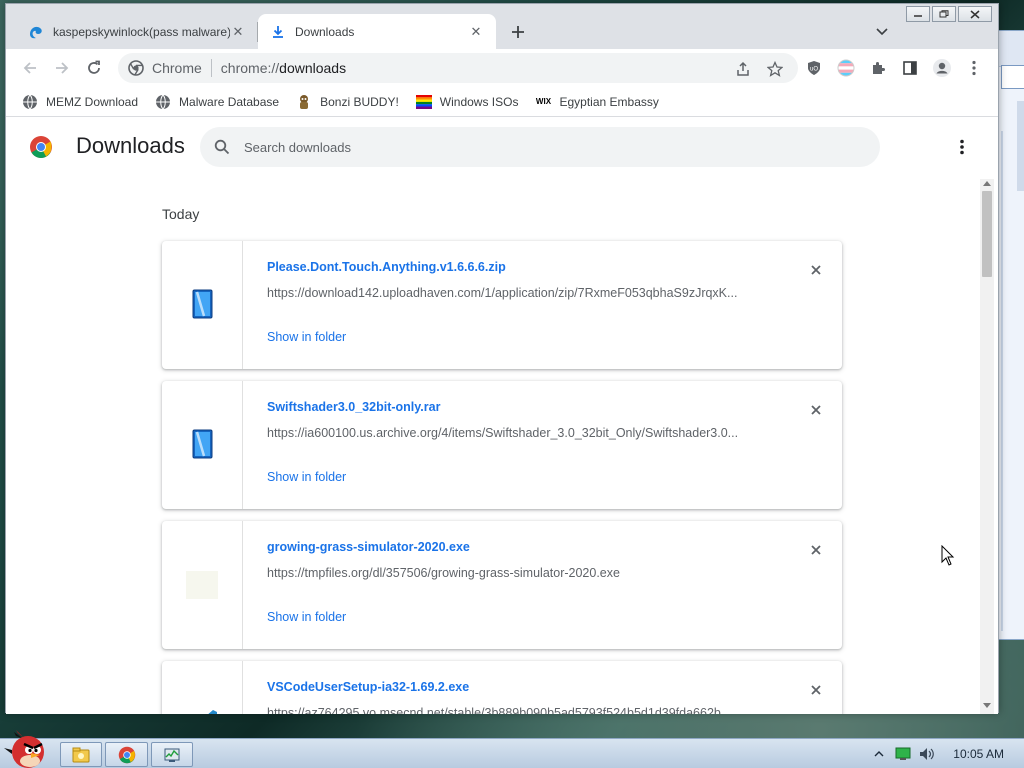 The image size is (1024, 768). What do you see at coordinates (222, 147) in the screenshot?
I see `search-icon` at bounding box center [222, 147].